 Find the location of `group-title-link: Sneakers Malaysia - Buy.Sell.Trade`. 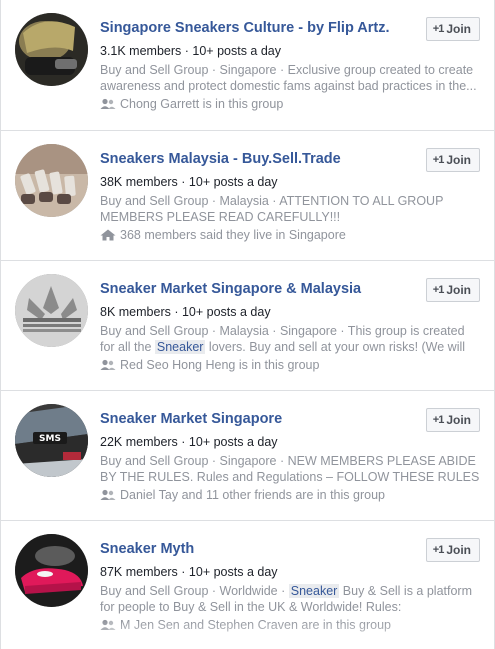

group-title-link: Sneakers Malaysia - Buy.Sell.Trade is located at coordinates (290, 159).